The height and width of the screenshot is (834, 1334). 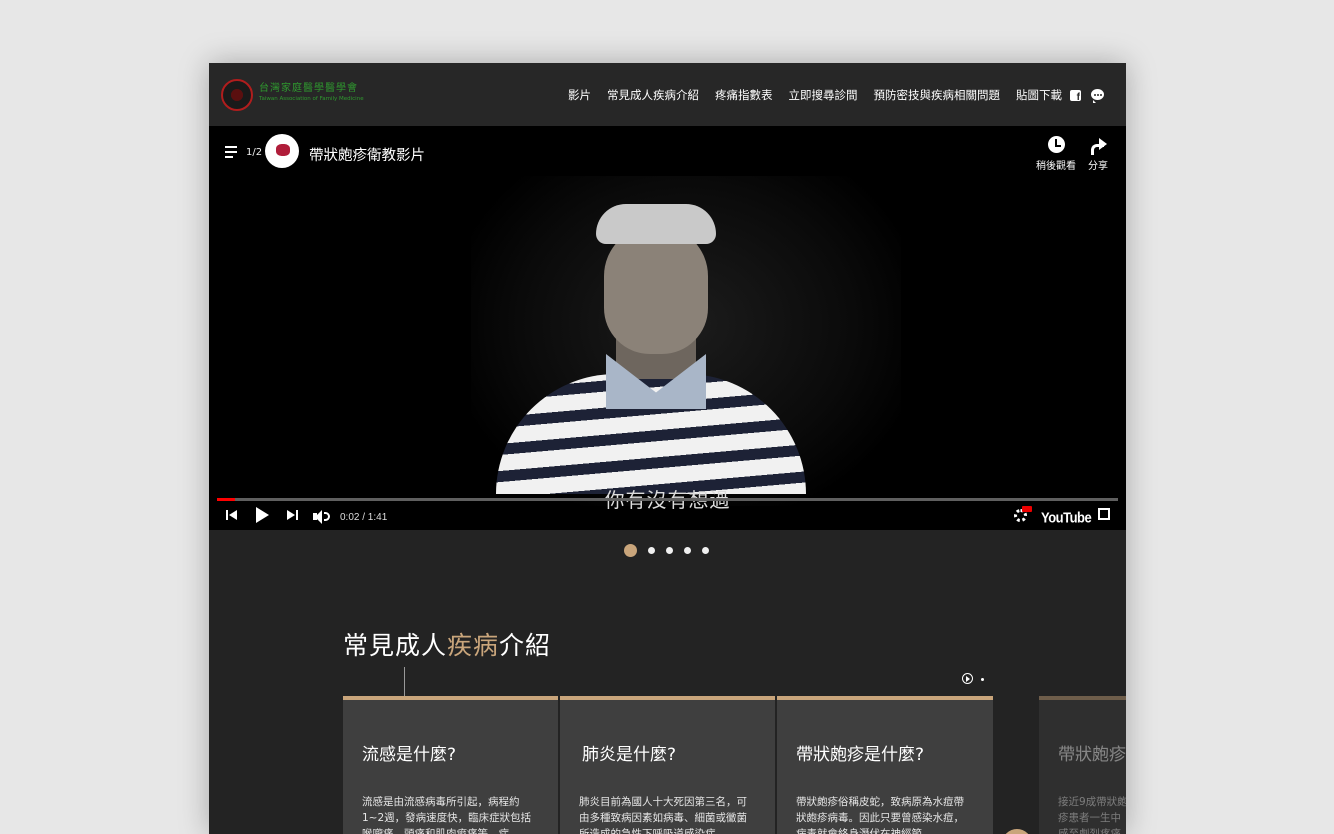 What do you see at coordinates (744, 95) in the screenshot?
I see `nav-item-pain-scale: 疼痛指數表` at bounding box center [744, 95].